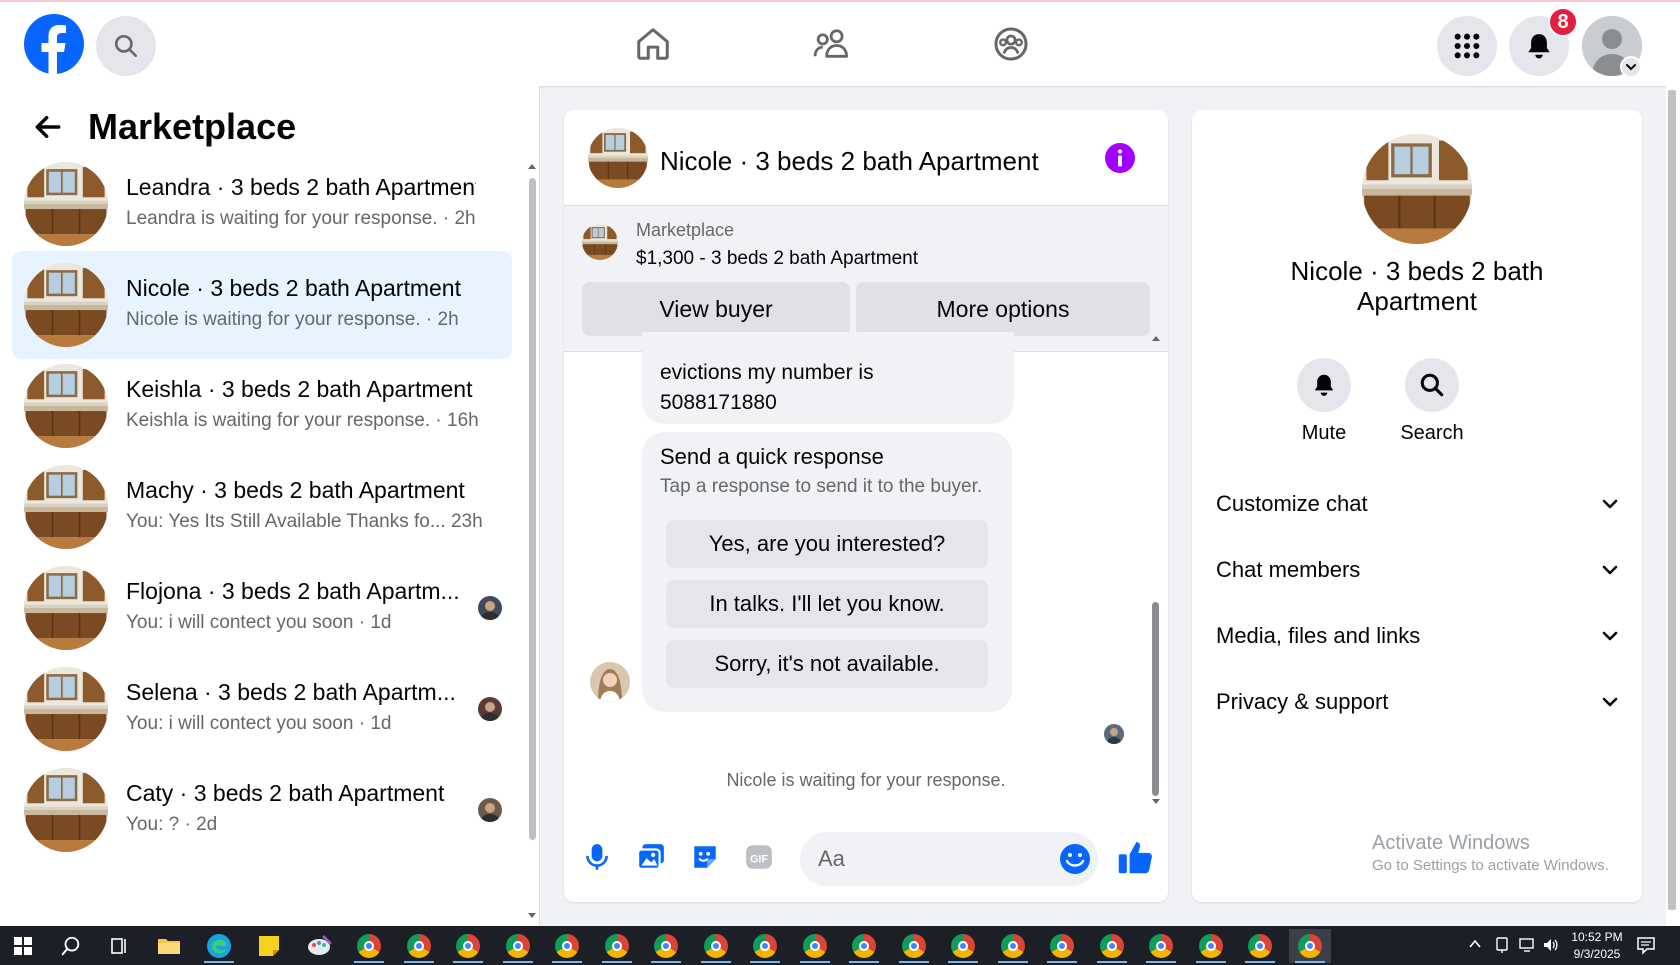  Describe the element at coordinates (126, 46) in the screenshot. I see `search-button` at that location.